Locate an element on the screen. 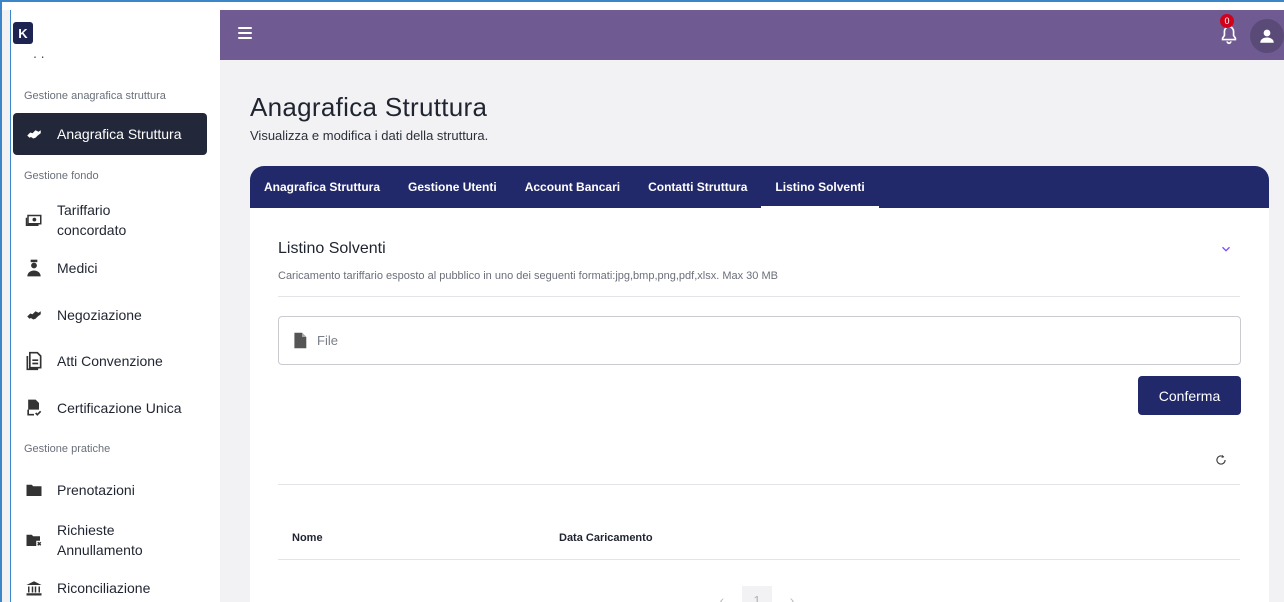 The image size is (1284, 602). pagination-next-icon: › is located at coordinates (792, 597).